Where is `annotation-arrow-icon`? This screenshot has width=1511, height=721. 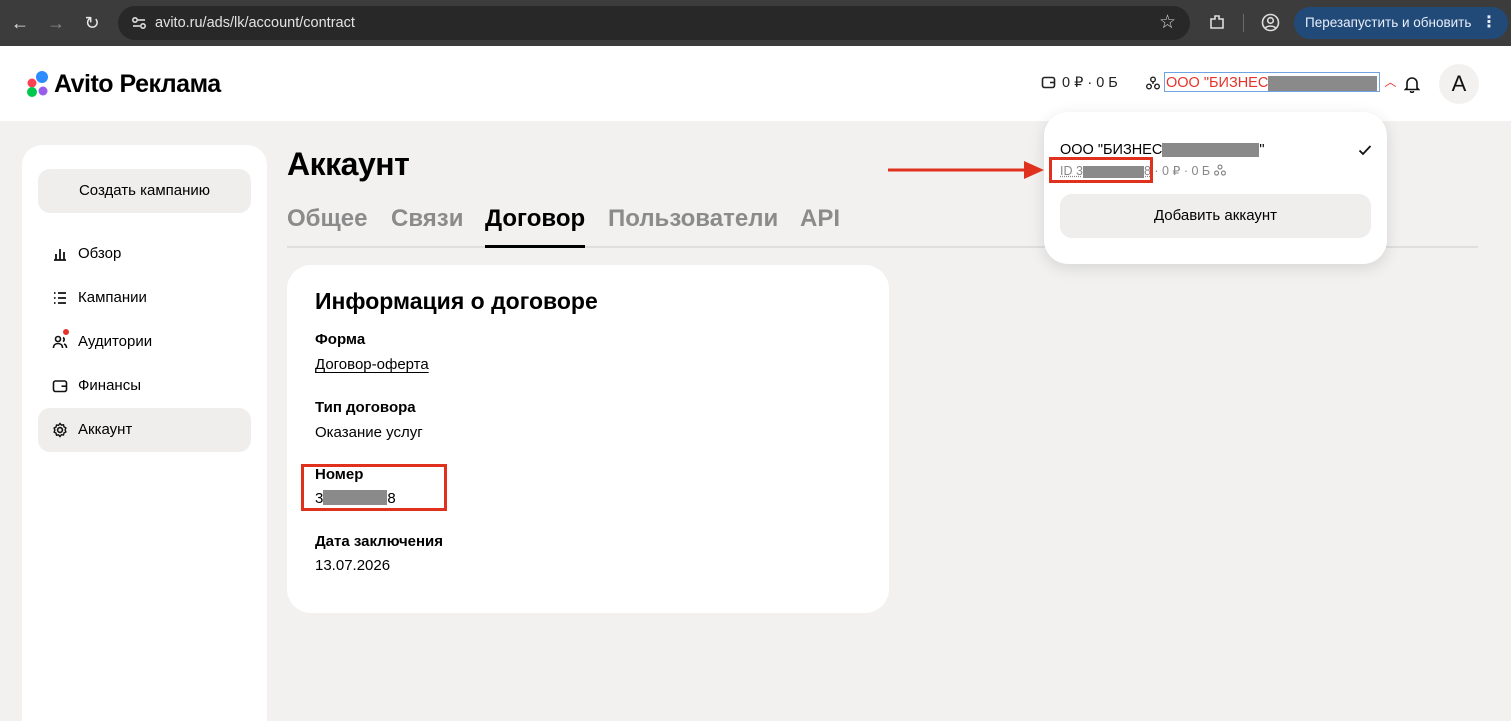
annotation-arrow-icon is located at coordinates (966, 170).